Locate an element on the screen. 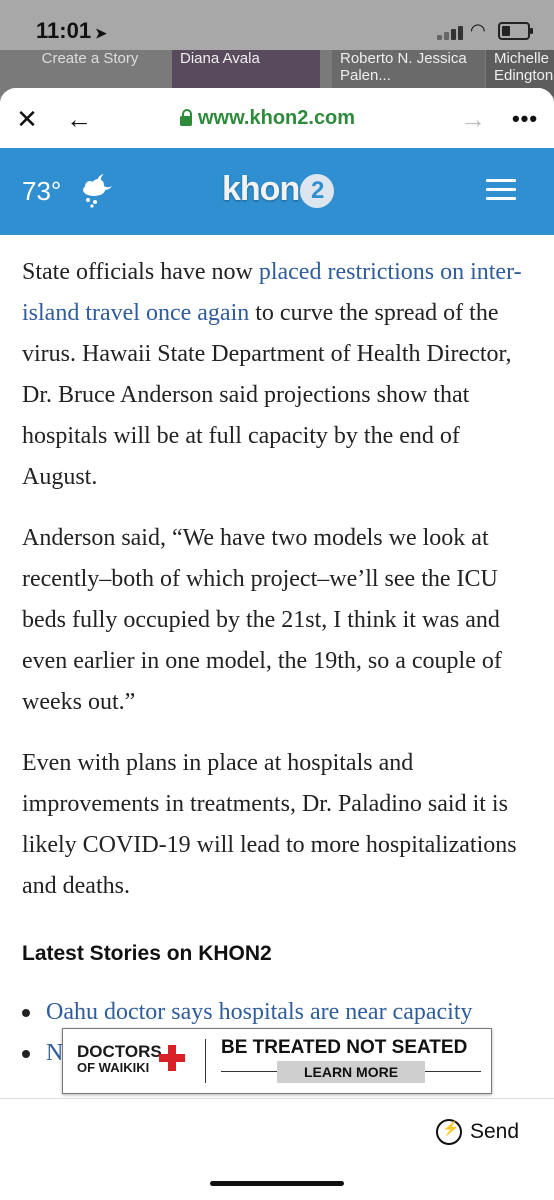  location-arrow-icon: ➤ is located at coordinates (101, 33).